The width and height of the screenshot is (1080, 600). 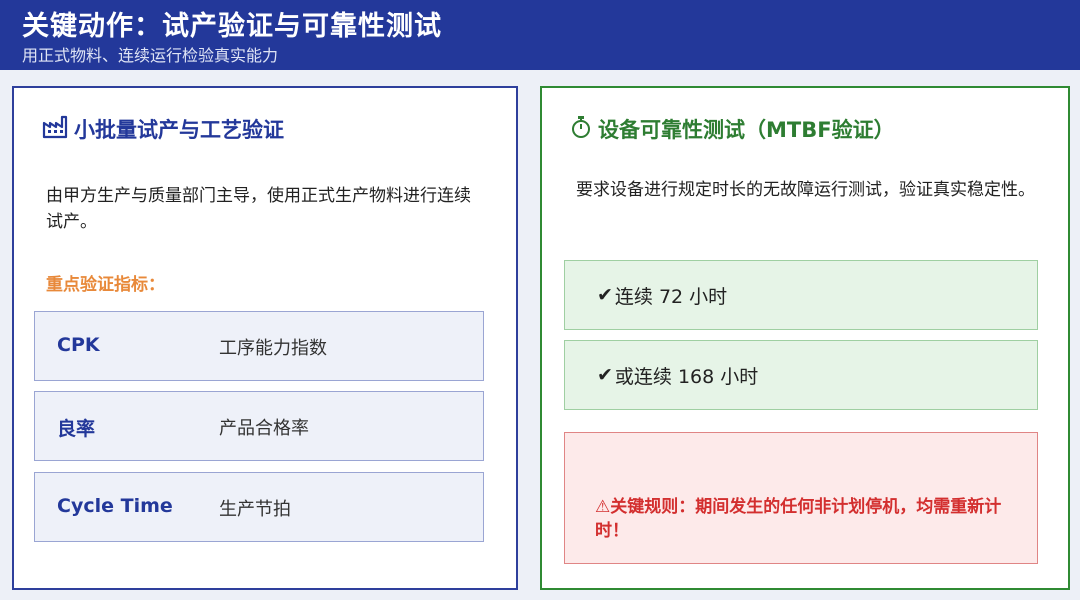 I want to click on key-rule-text: ⚠关键规则：期间发生的任何非计划停机，均需重新计时！, so click(x=805, y=519).